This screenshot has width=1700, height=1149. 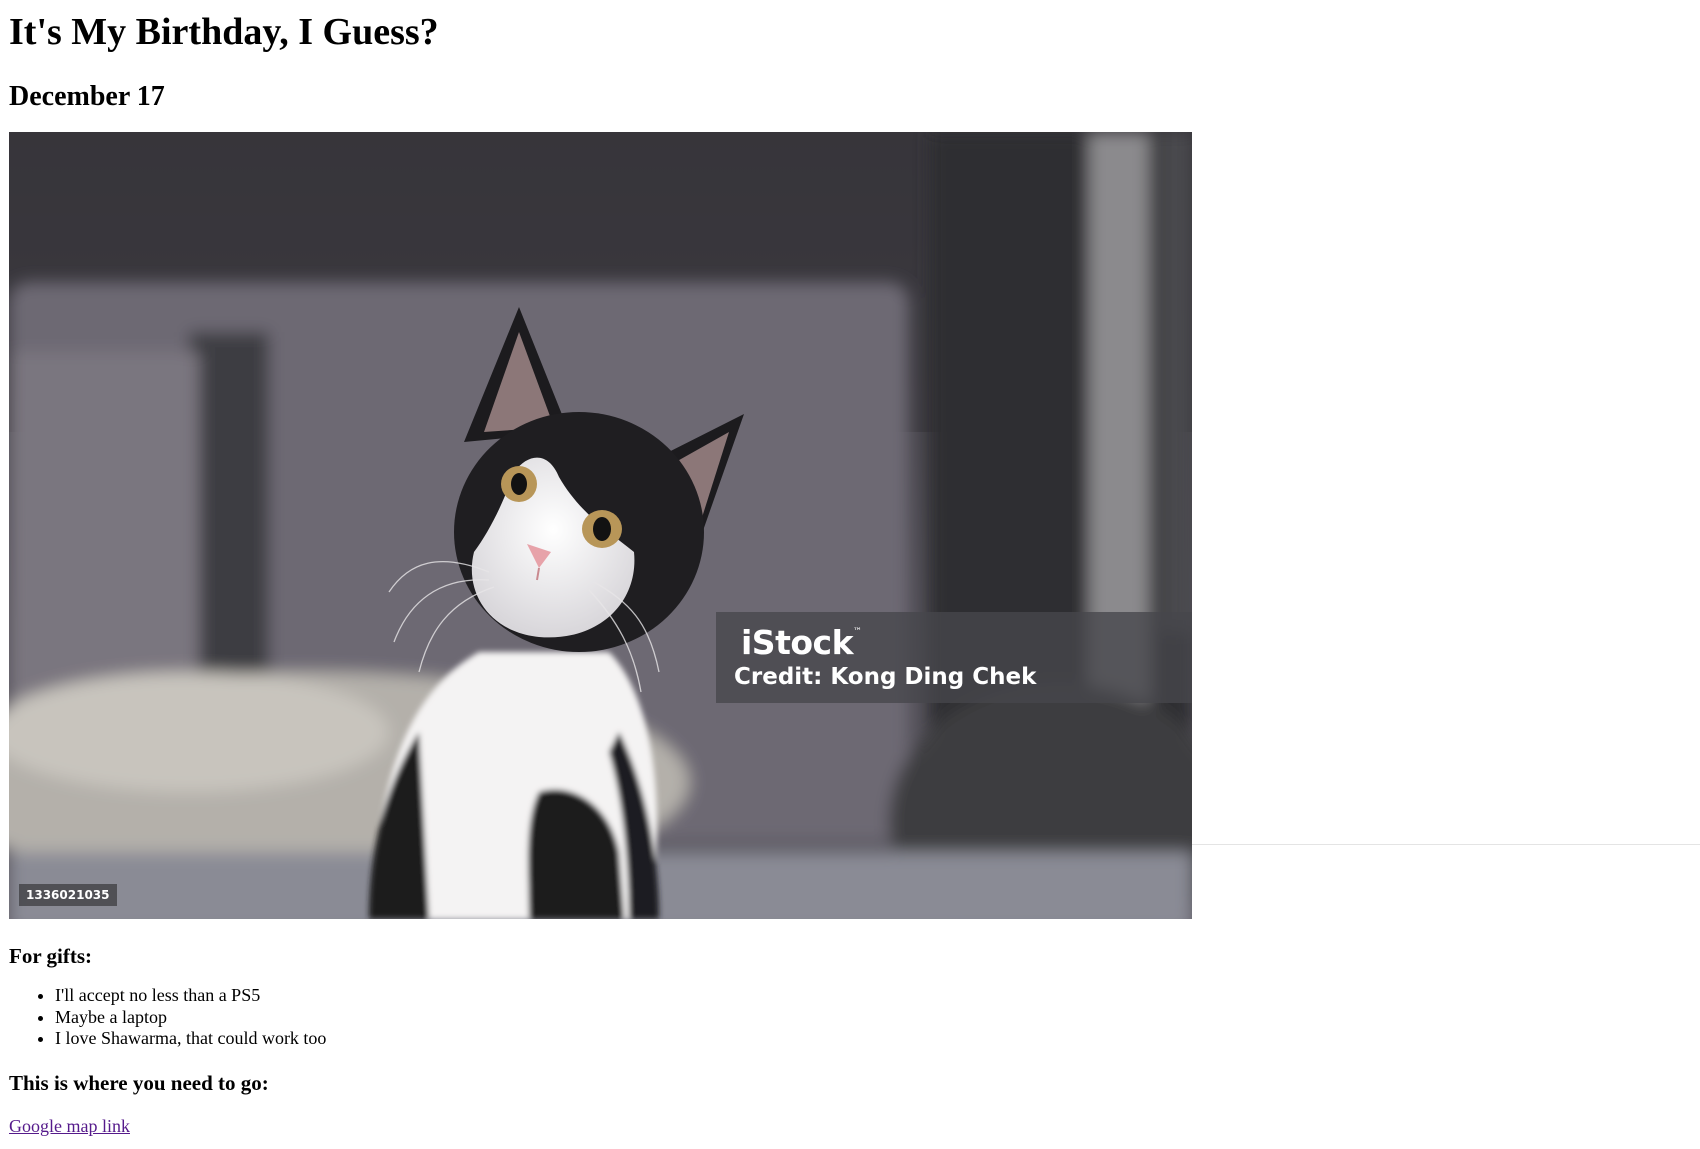 What do you see at coordinates (885, 677) in the screenshot?
I see `photo-credit: Credit: Kong Ding Chek` at bounding box center [885, 677].